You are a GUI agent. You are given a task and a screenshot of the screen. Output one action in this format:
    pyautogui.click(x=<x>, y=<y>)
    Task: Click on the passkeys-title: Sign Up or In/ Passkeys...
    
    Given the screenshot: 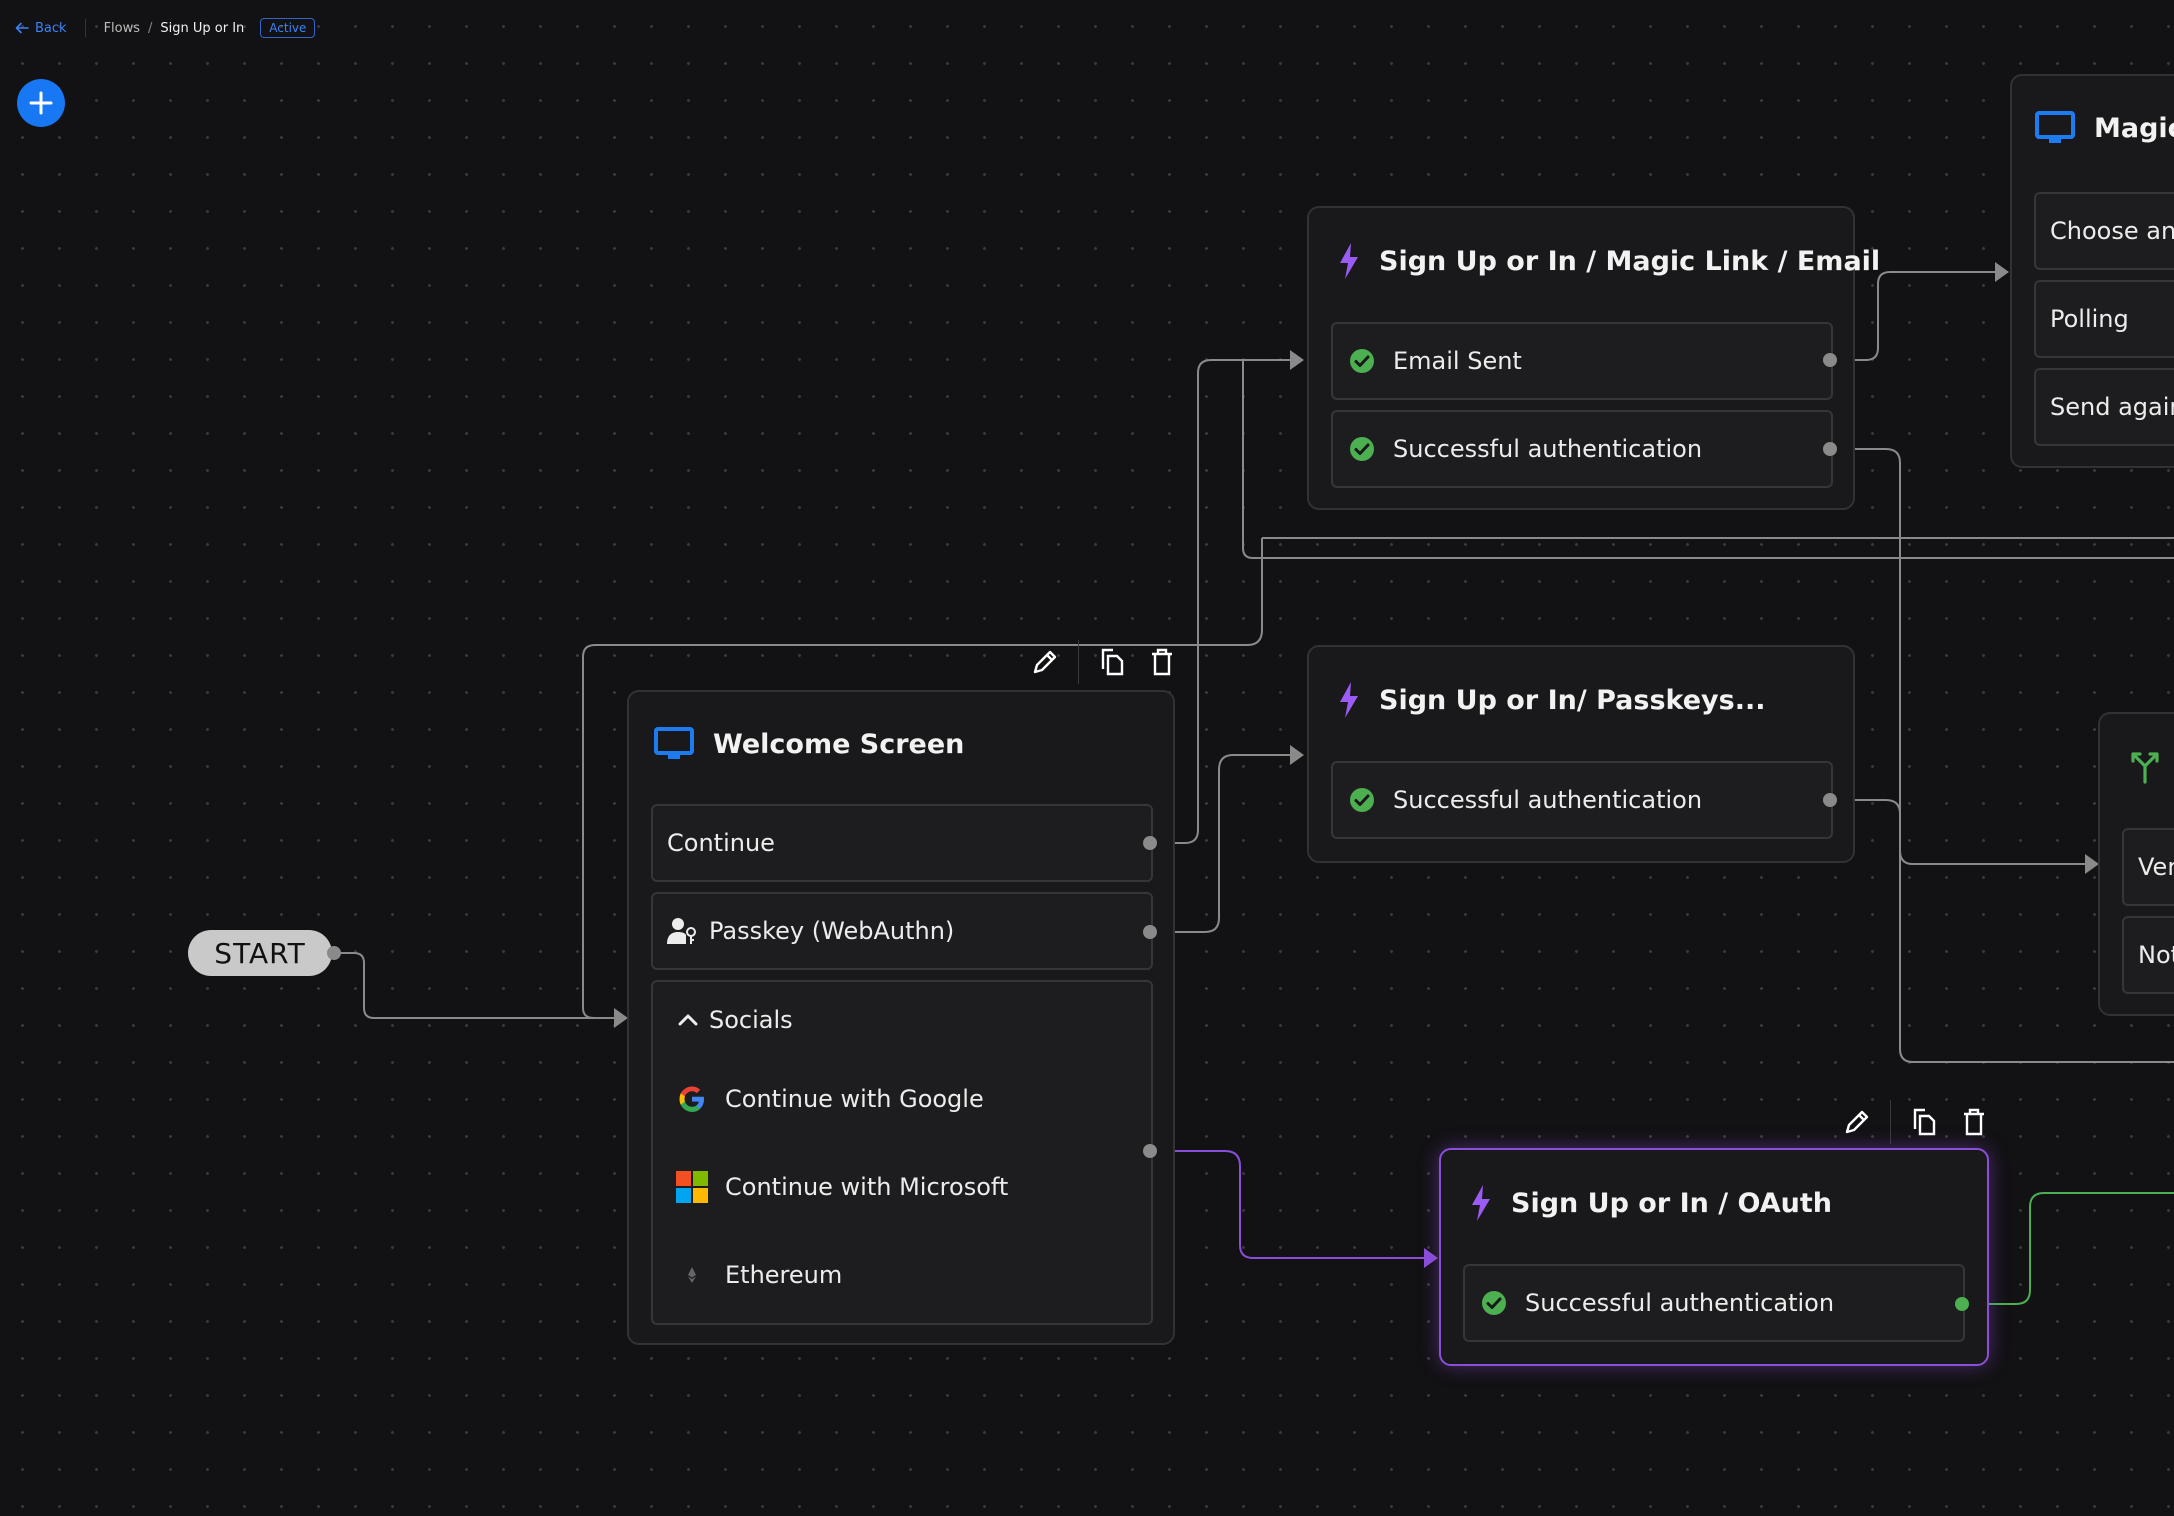 What is the action you would take?
    pyautogui.click(x=1551, y=700)
    